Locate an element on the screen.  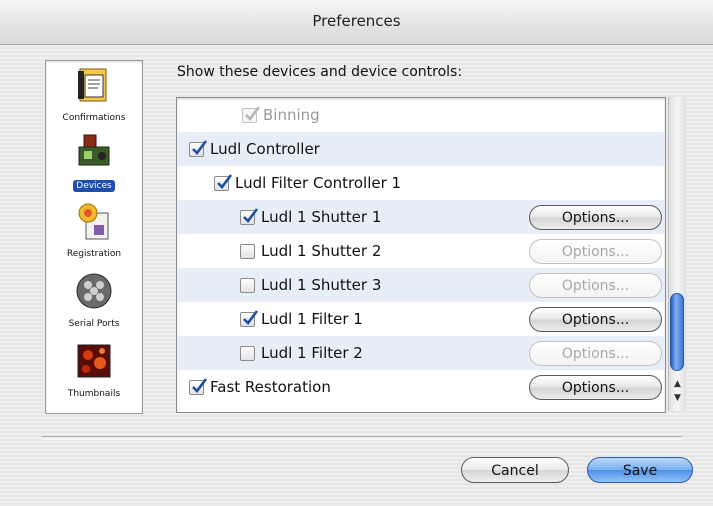
ludl-filter-controller-1-checkbox is located at coordinates (223, 182).